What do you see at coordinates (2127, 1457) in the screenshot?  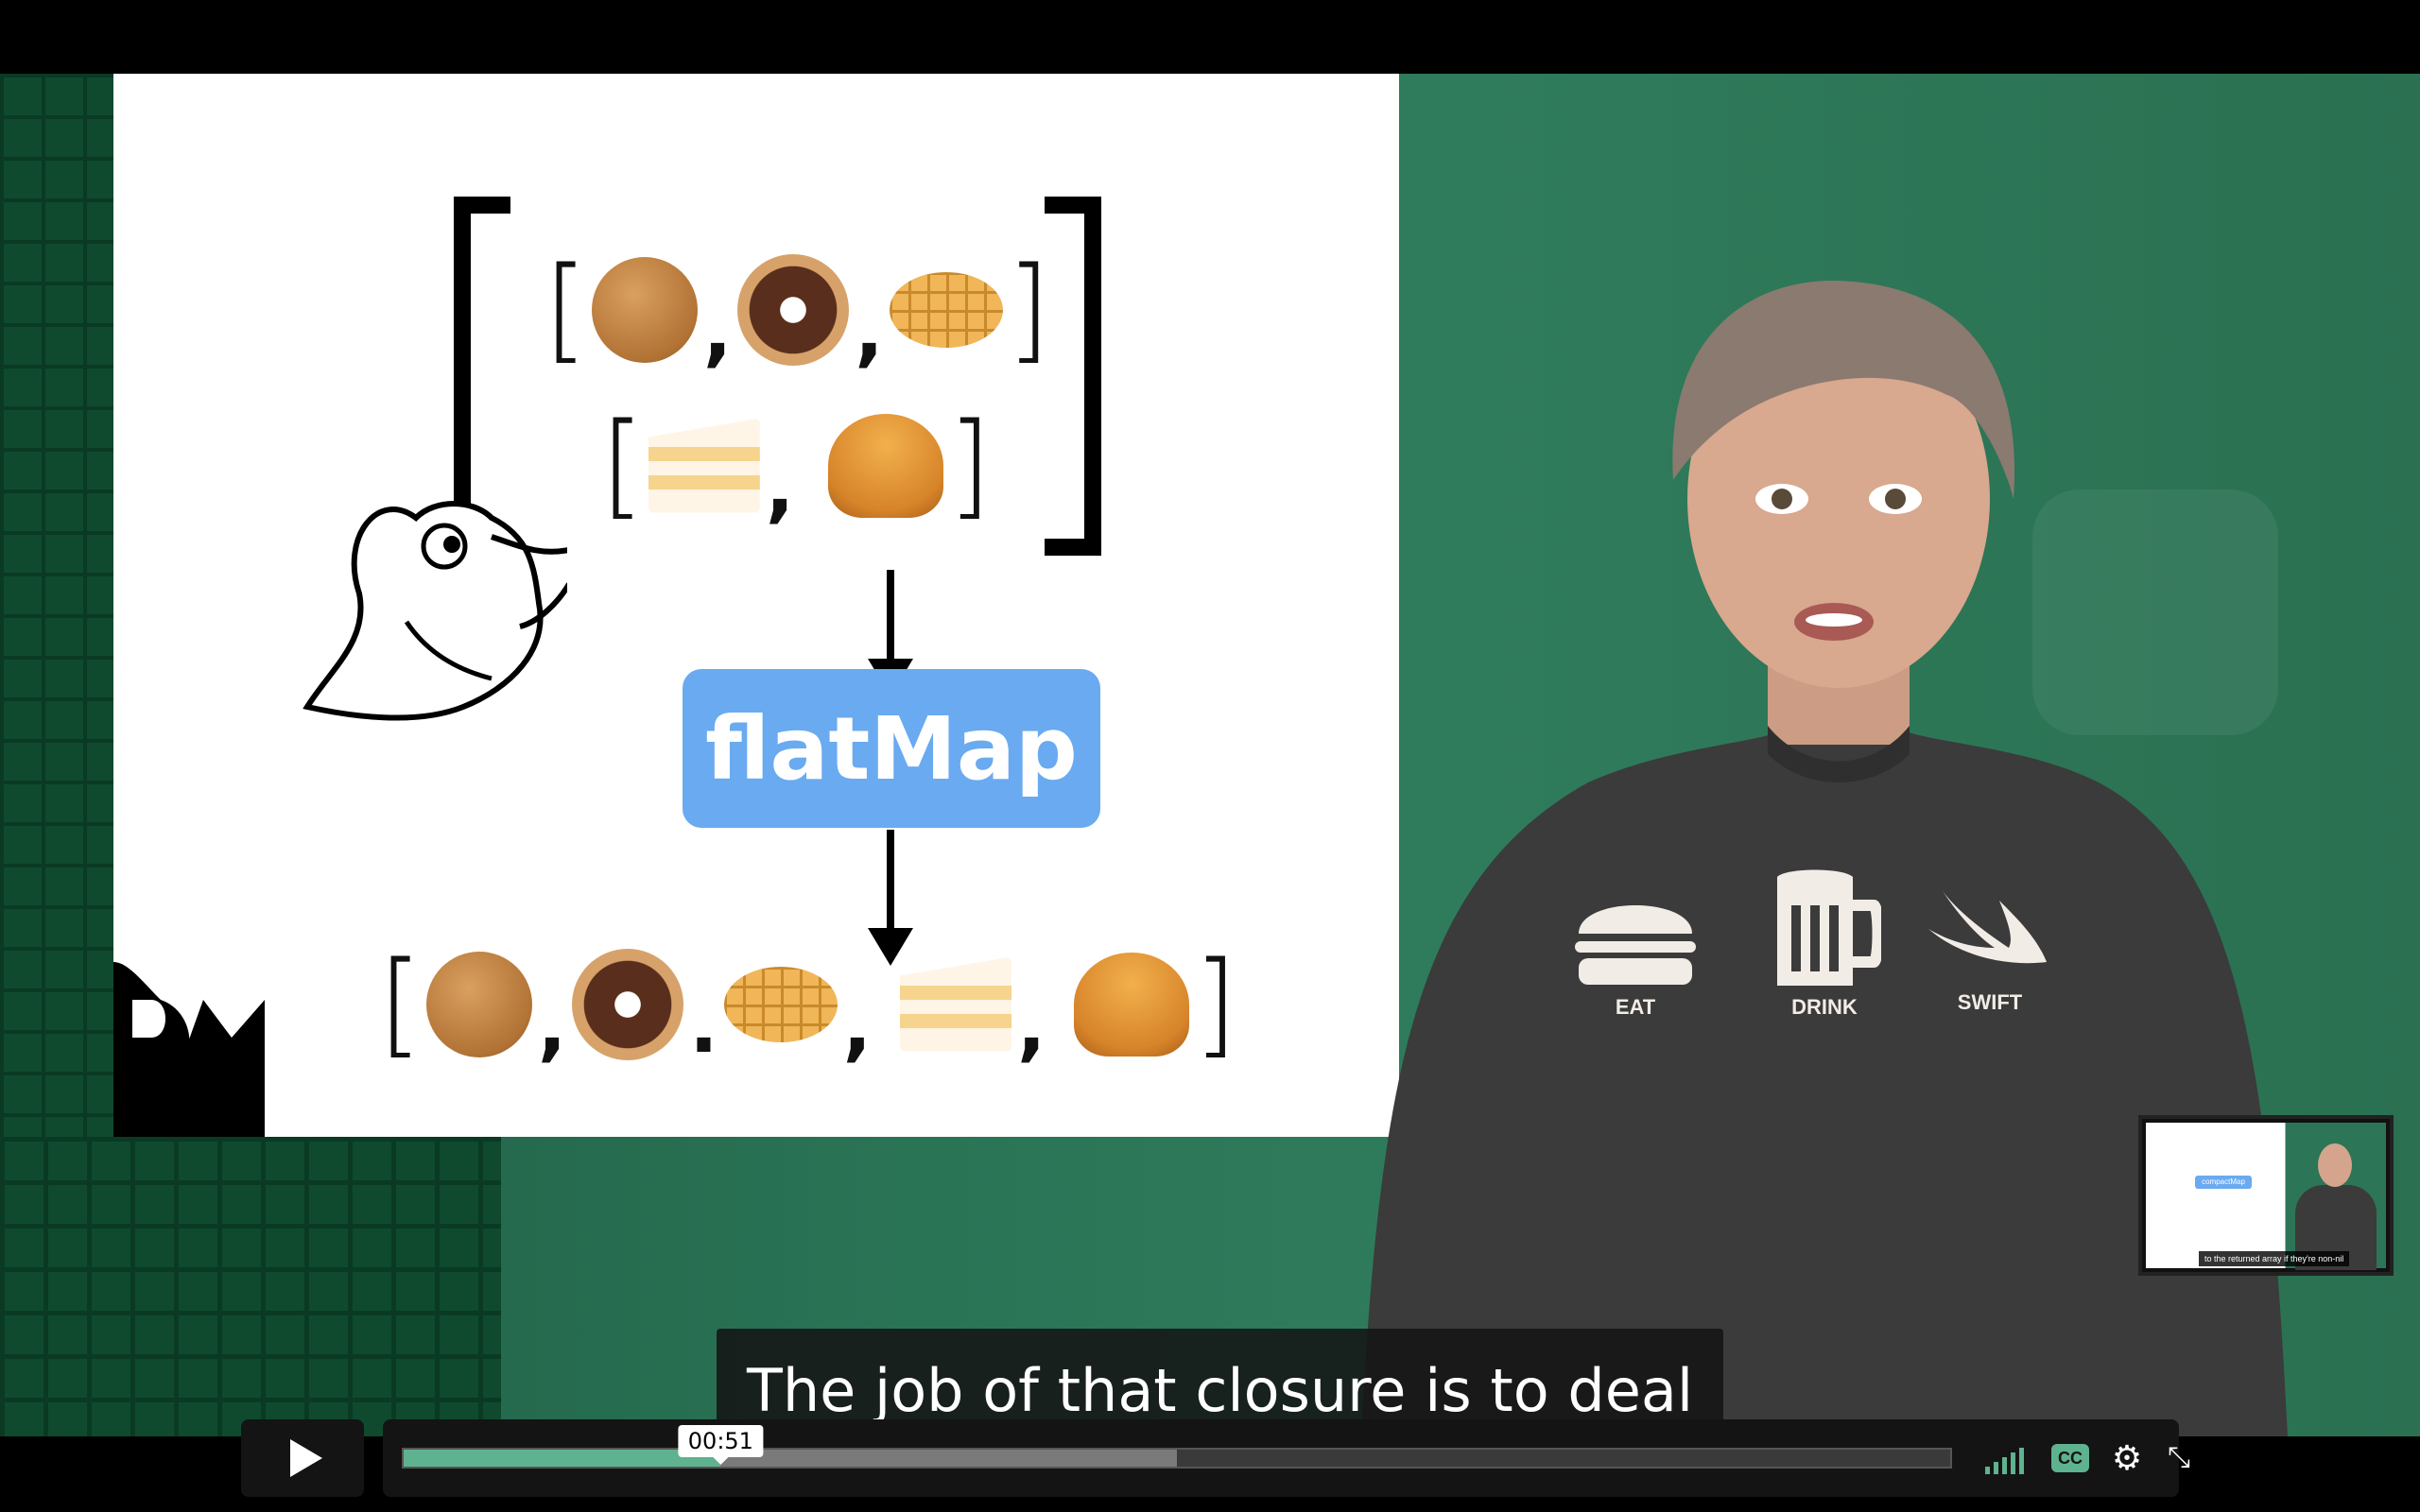 I see `gear-icon: ⚙` at bounding box center [2127, 1457].